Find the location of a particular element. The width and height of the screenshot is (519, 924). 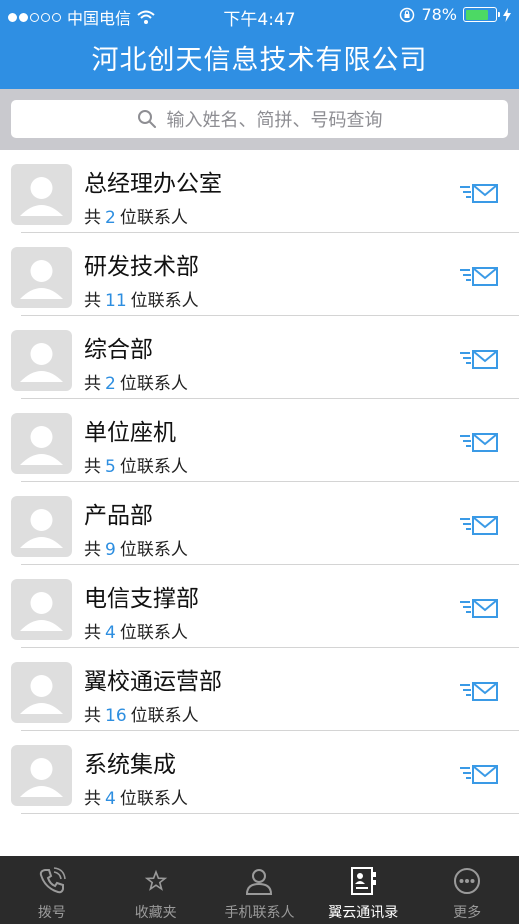

count-number: 5 is located at coordinates (110, 467).